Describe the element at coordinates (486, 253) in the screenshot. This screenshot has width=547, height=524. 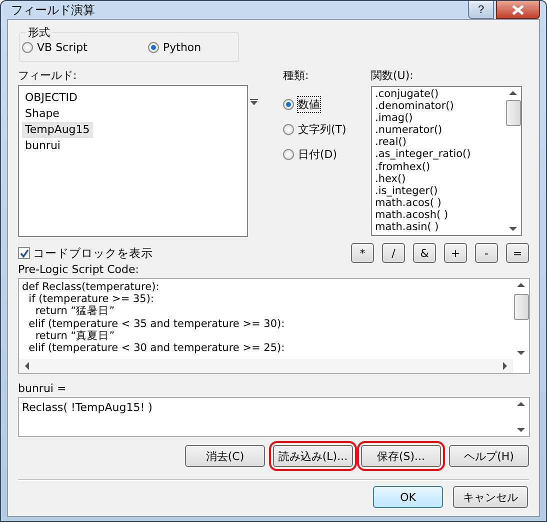
I see `operator-button: -` at that location.